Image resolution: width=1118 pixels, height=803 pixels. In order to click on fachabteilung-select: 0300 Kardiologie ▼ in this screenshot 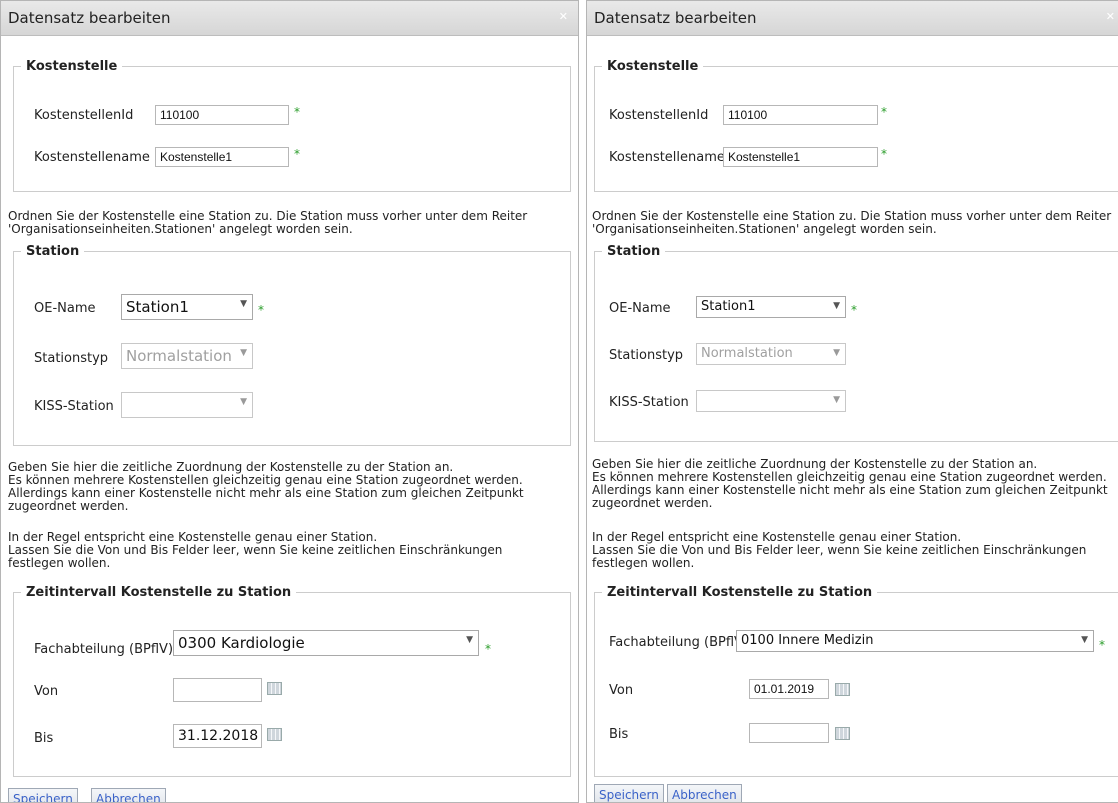, I will do `click(326, 643)`.